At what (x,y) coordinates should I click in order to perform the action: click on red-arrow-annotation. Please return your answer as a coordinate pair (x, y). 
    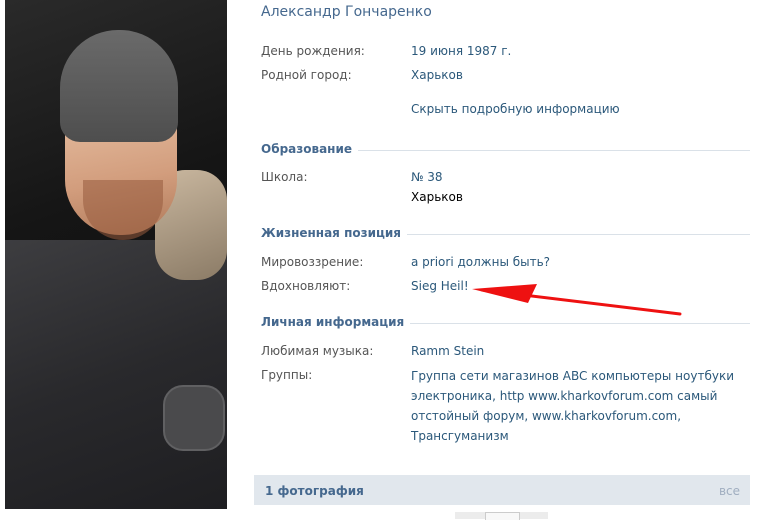
    Looking at the image, I should click on (577, 300).